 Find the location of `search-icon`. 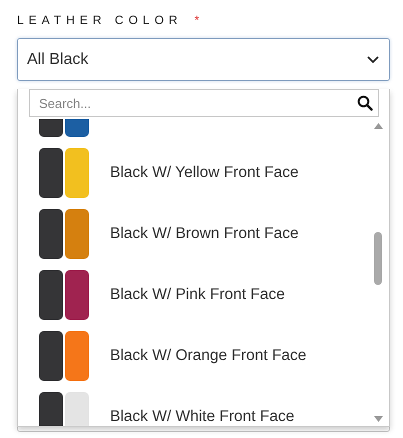

search-icon is located at coordinates (365, 103).